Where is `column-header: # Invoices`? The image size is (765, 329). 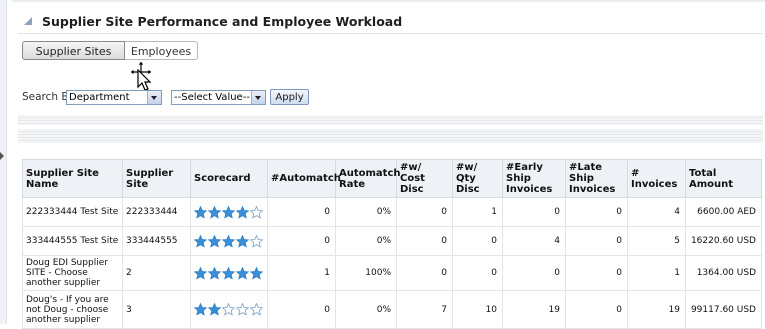
column-header: # Invoices is located at coordinates (656, 178).